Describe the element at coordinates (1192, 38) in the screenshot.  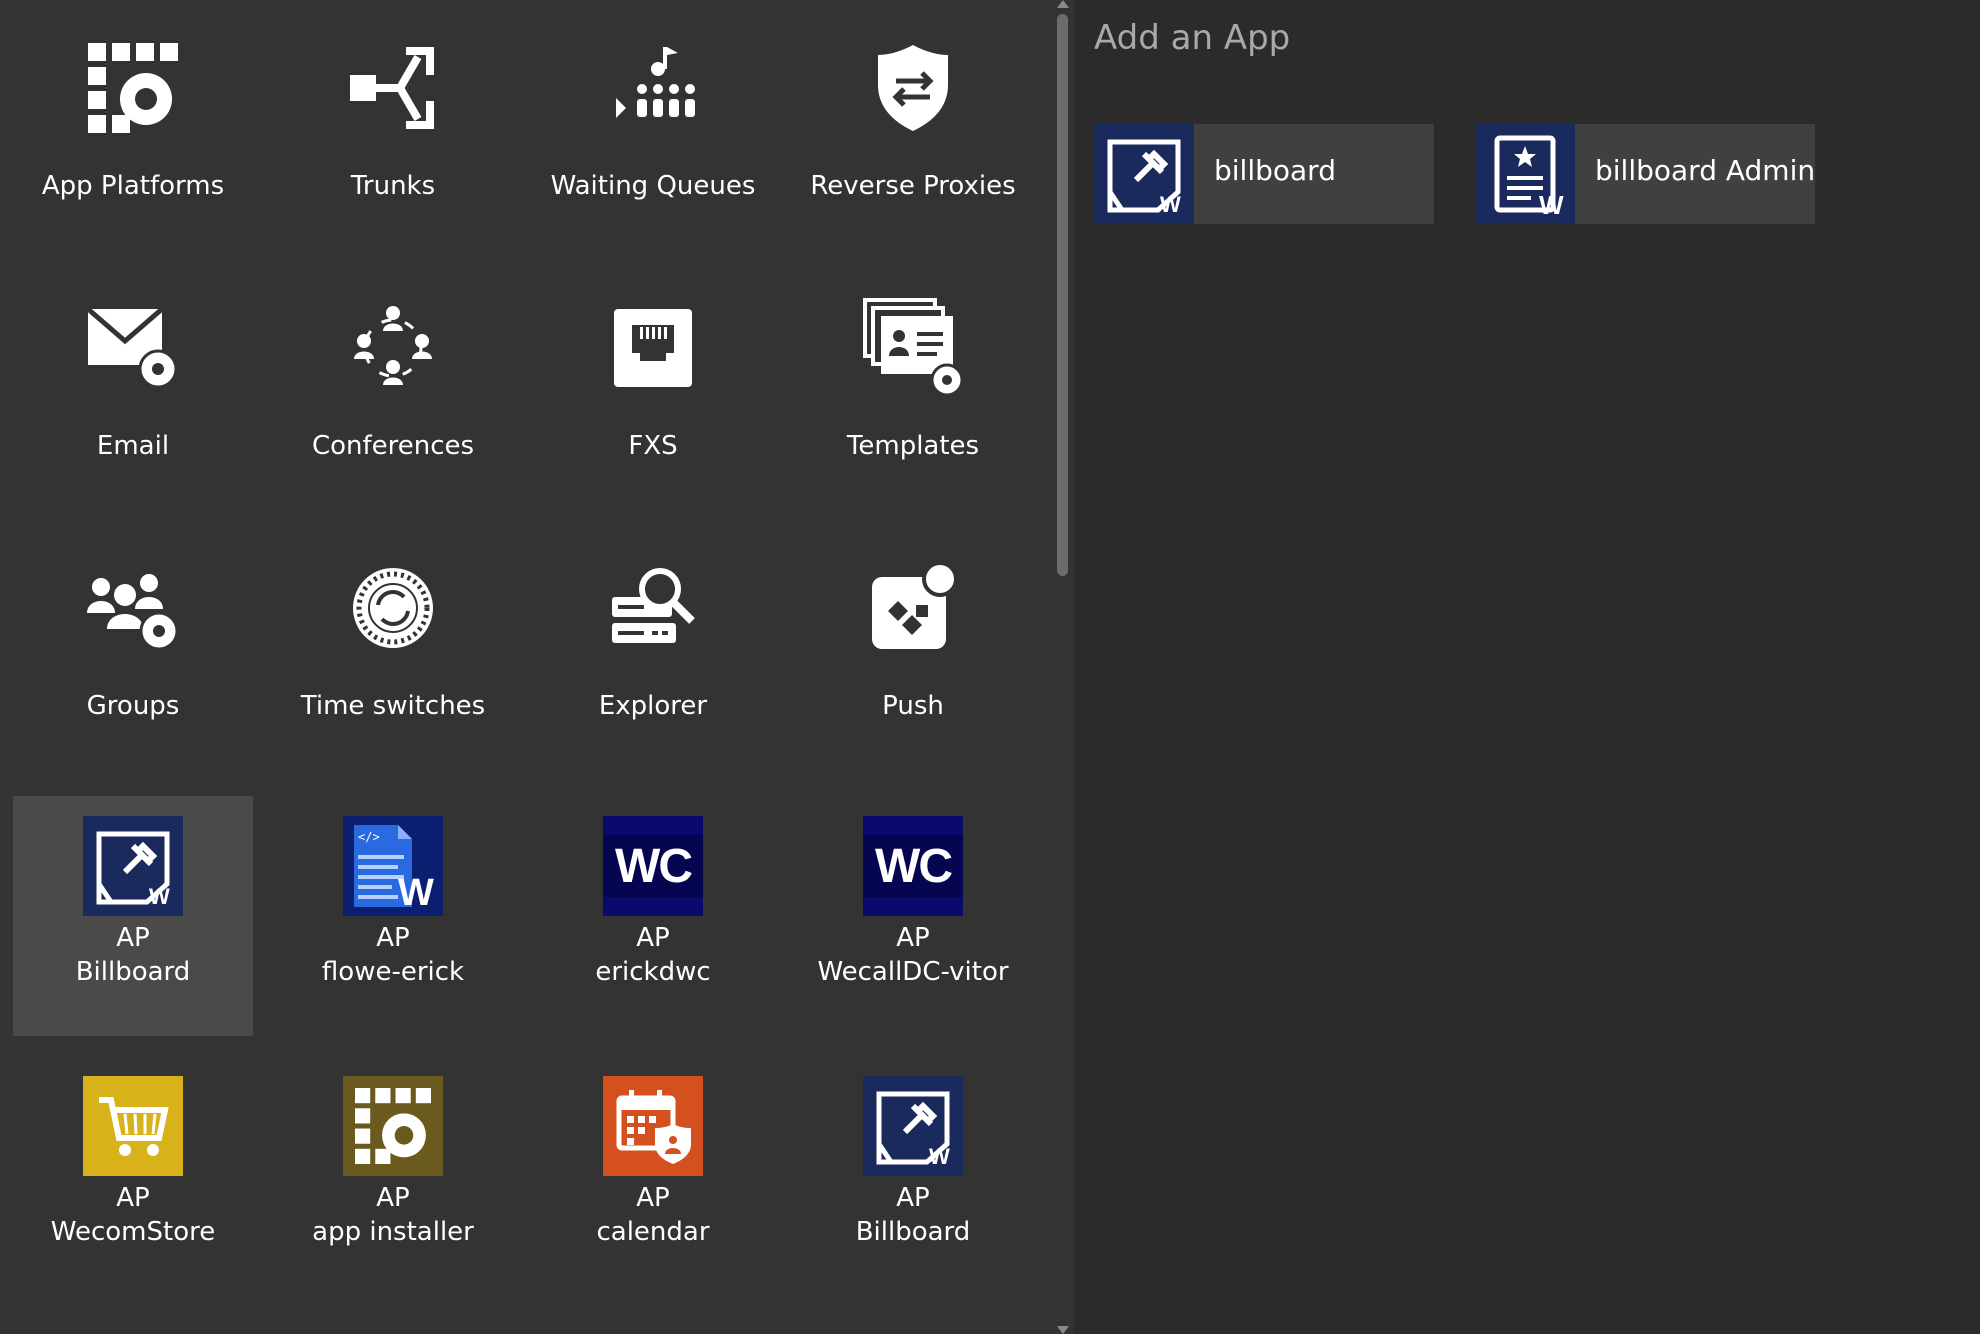
I see `add-app-title: Add an App` at that location.